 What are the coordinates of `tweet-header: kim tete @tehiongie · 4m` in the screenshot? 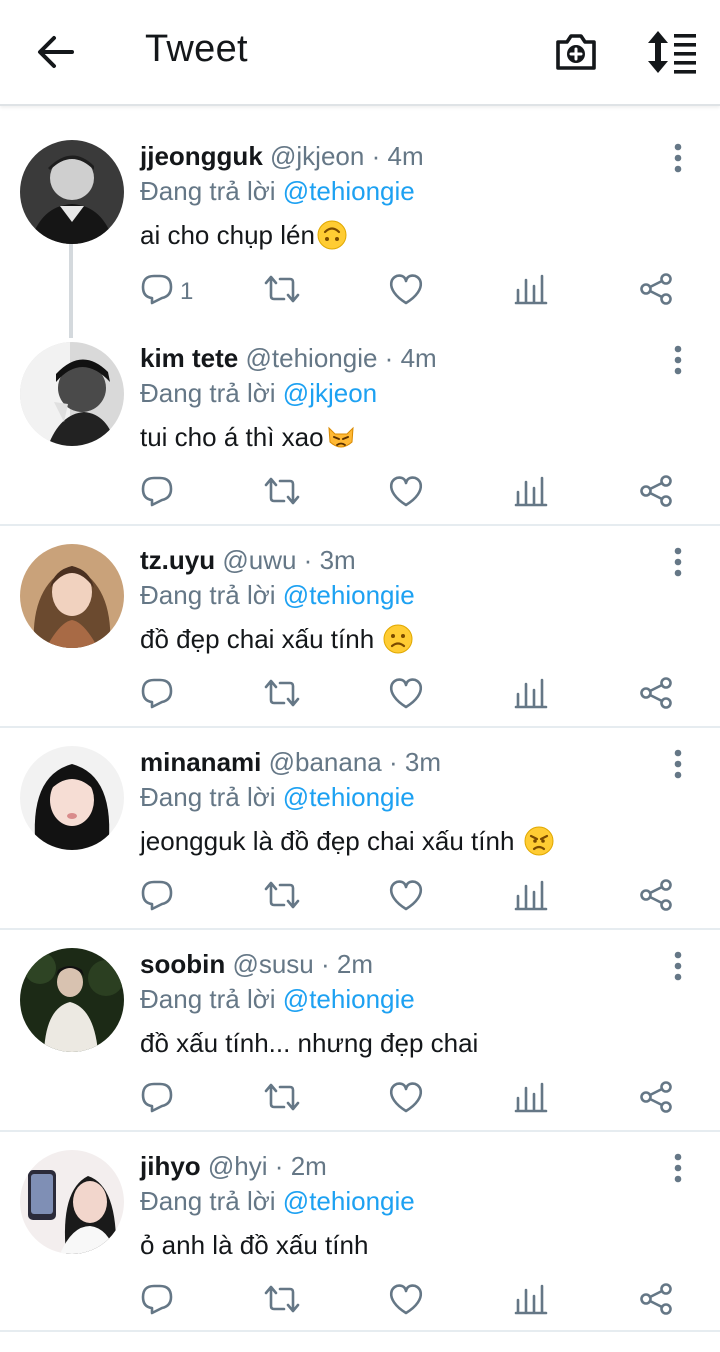 It's located at (288, 358).